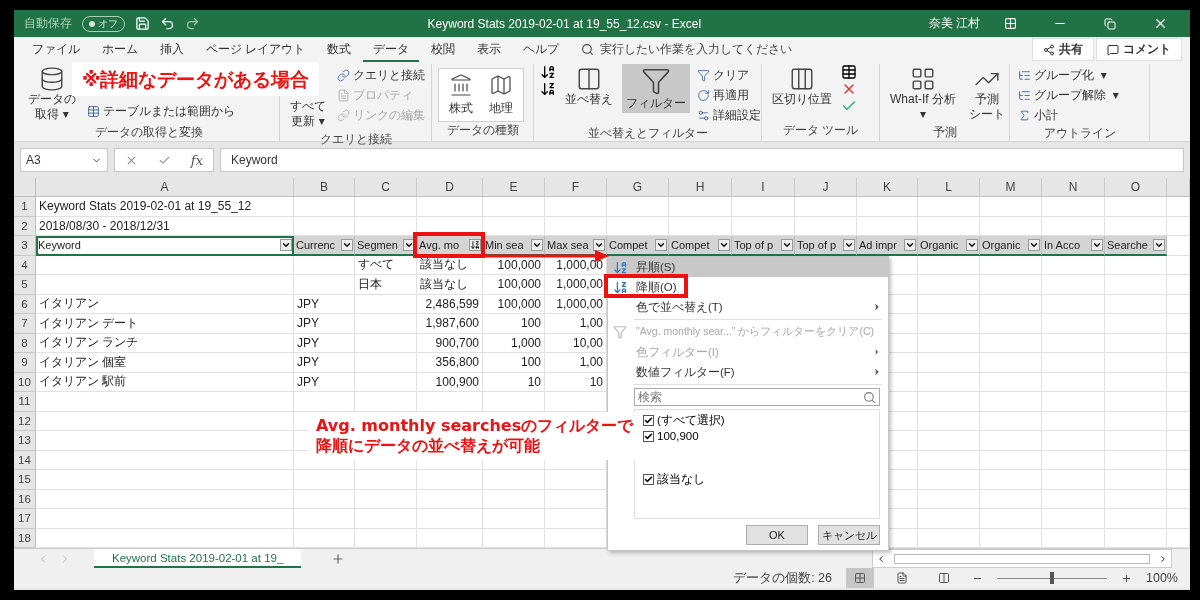  I want to click on ribbon-button: 再適用, so click(729, 95).